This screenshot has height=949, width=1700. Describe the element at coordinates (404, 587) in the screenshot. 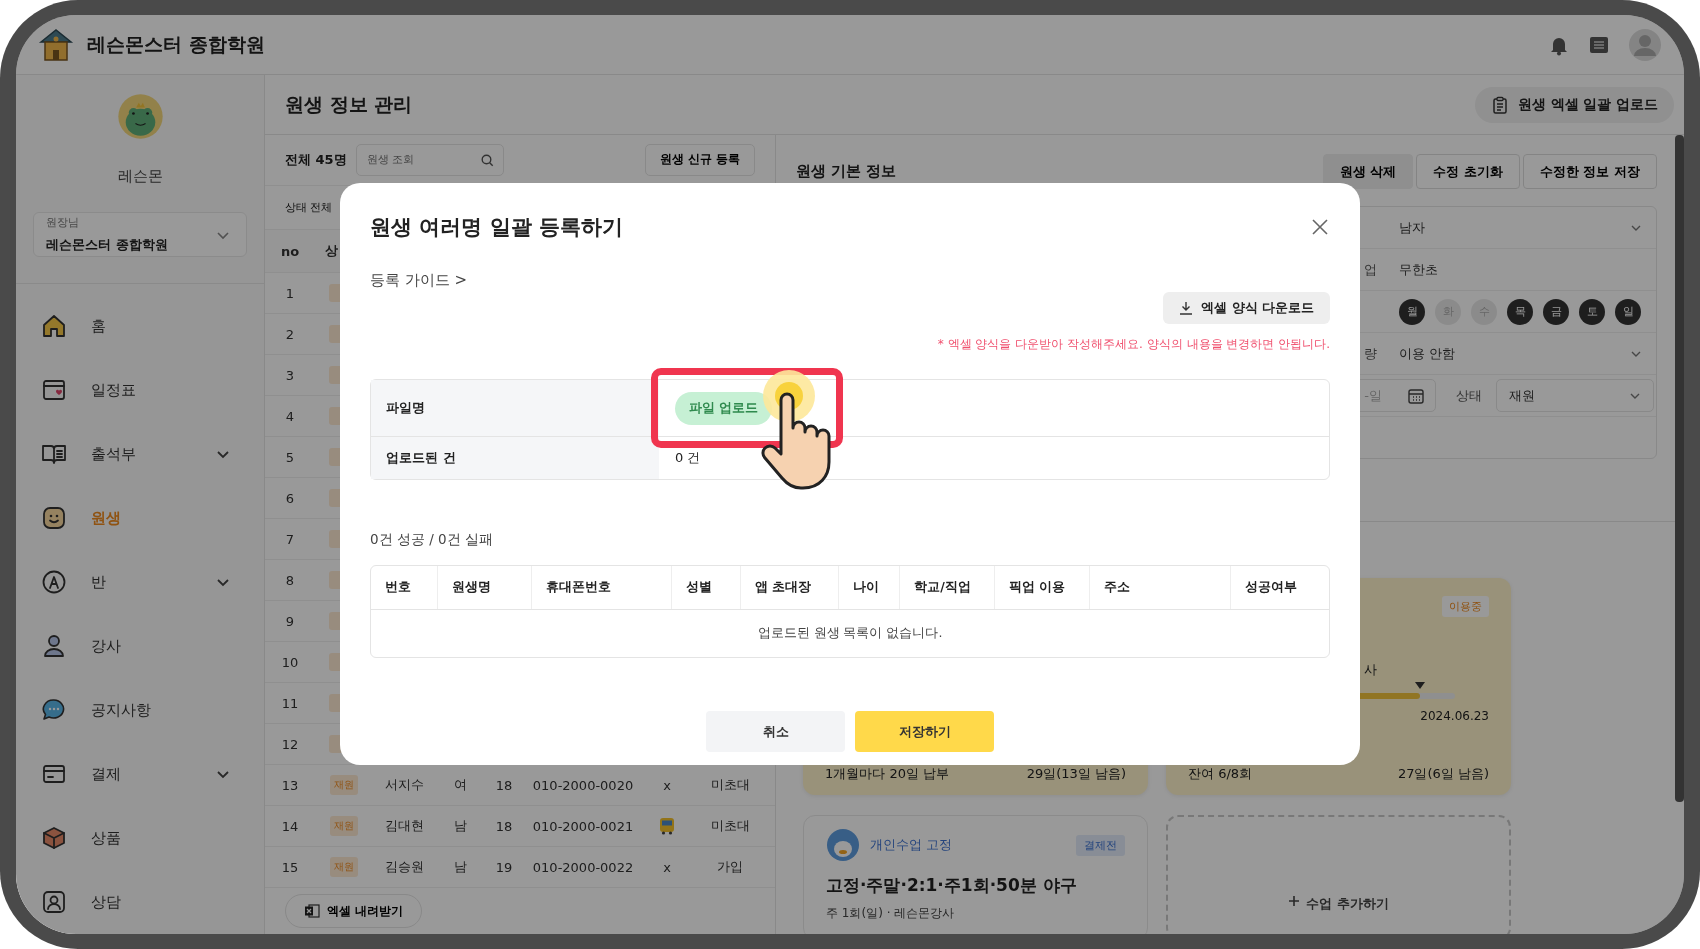

I see `column-header: 번호` at that location.